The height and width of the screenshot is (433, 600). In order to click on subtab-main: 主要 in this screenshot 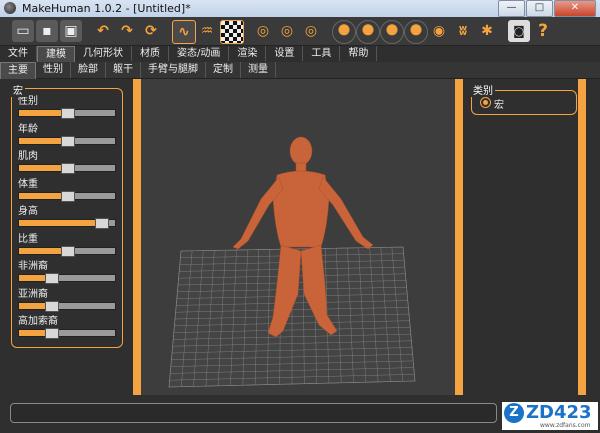, I will do `click(18, 70)`.